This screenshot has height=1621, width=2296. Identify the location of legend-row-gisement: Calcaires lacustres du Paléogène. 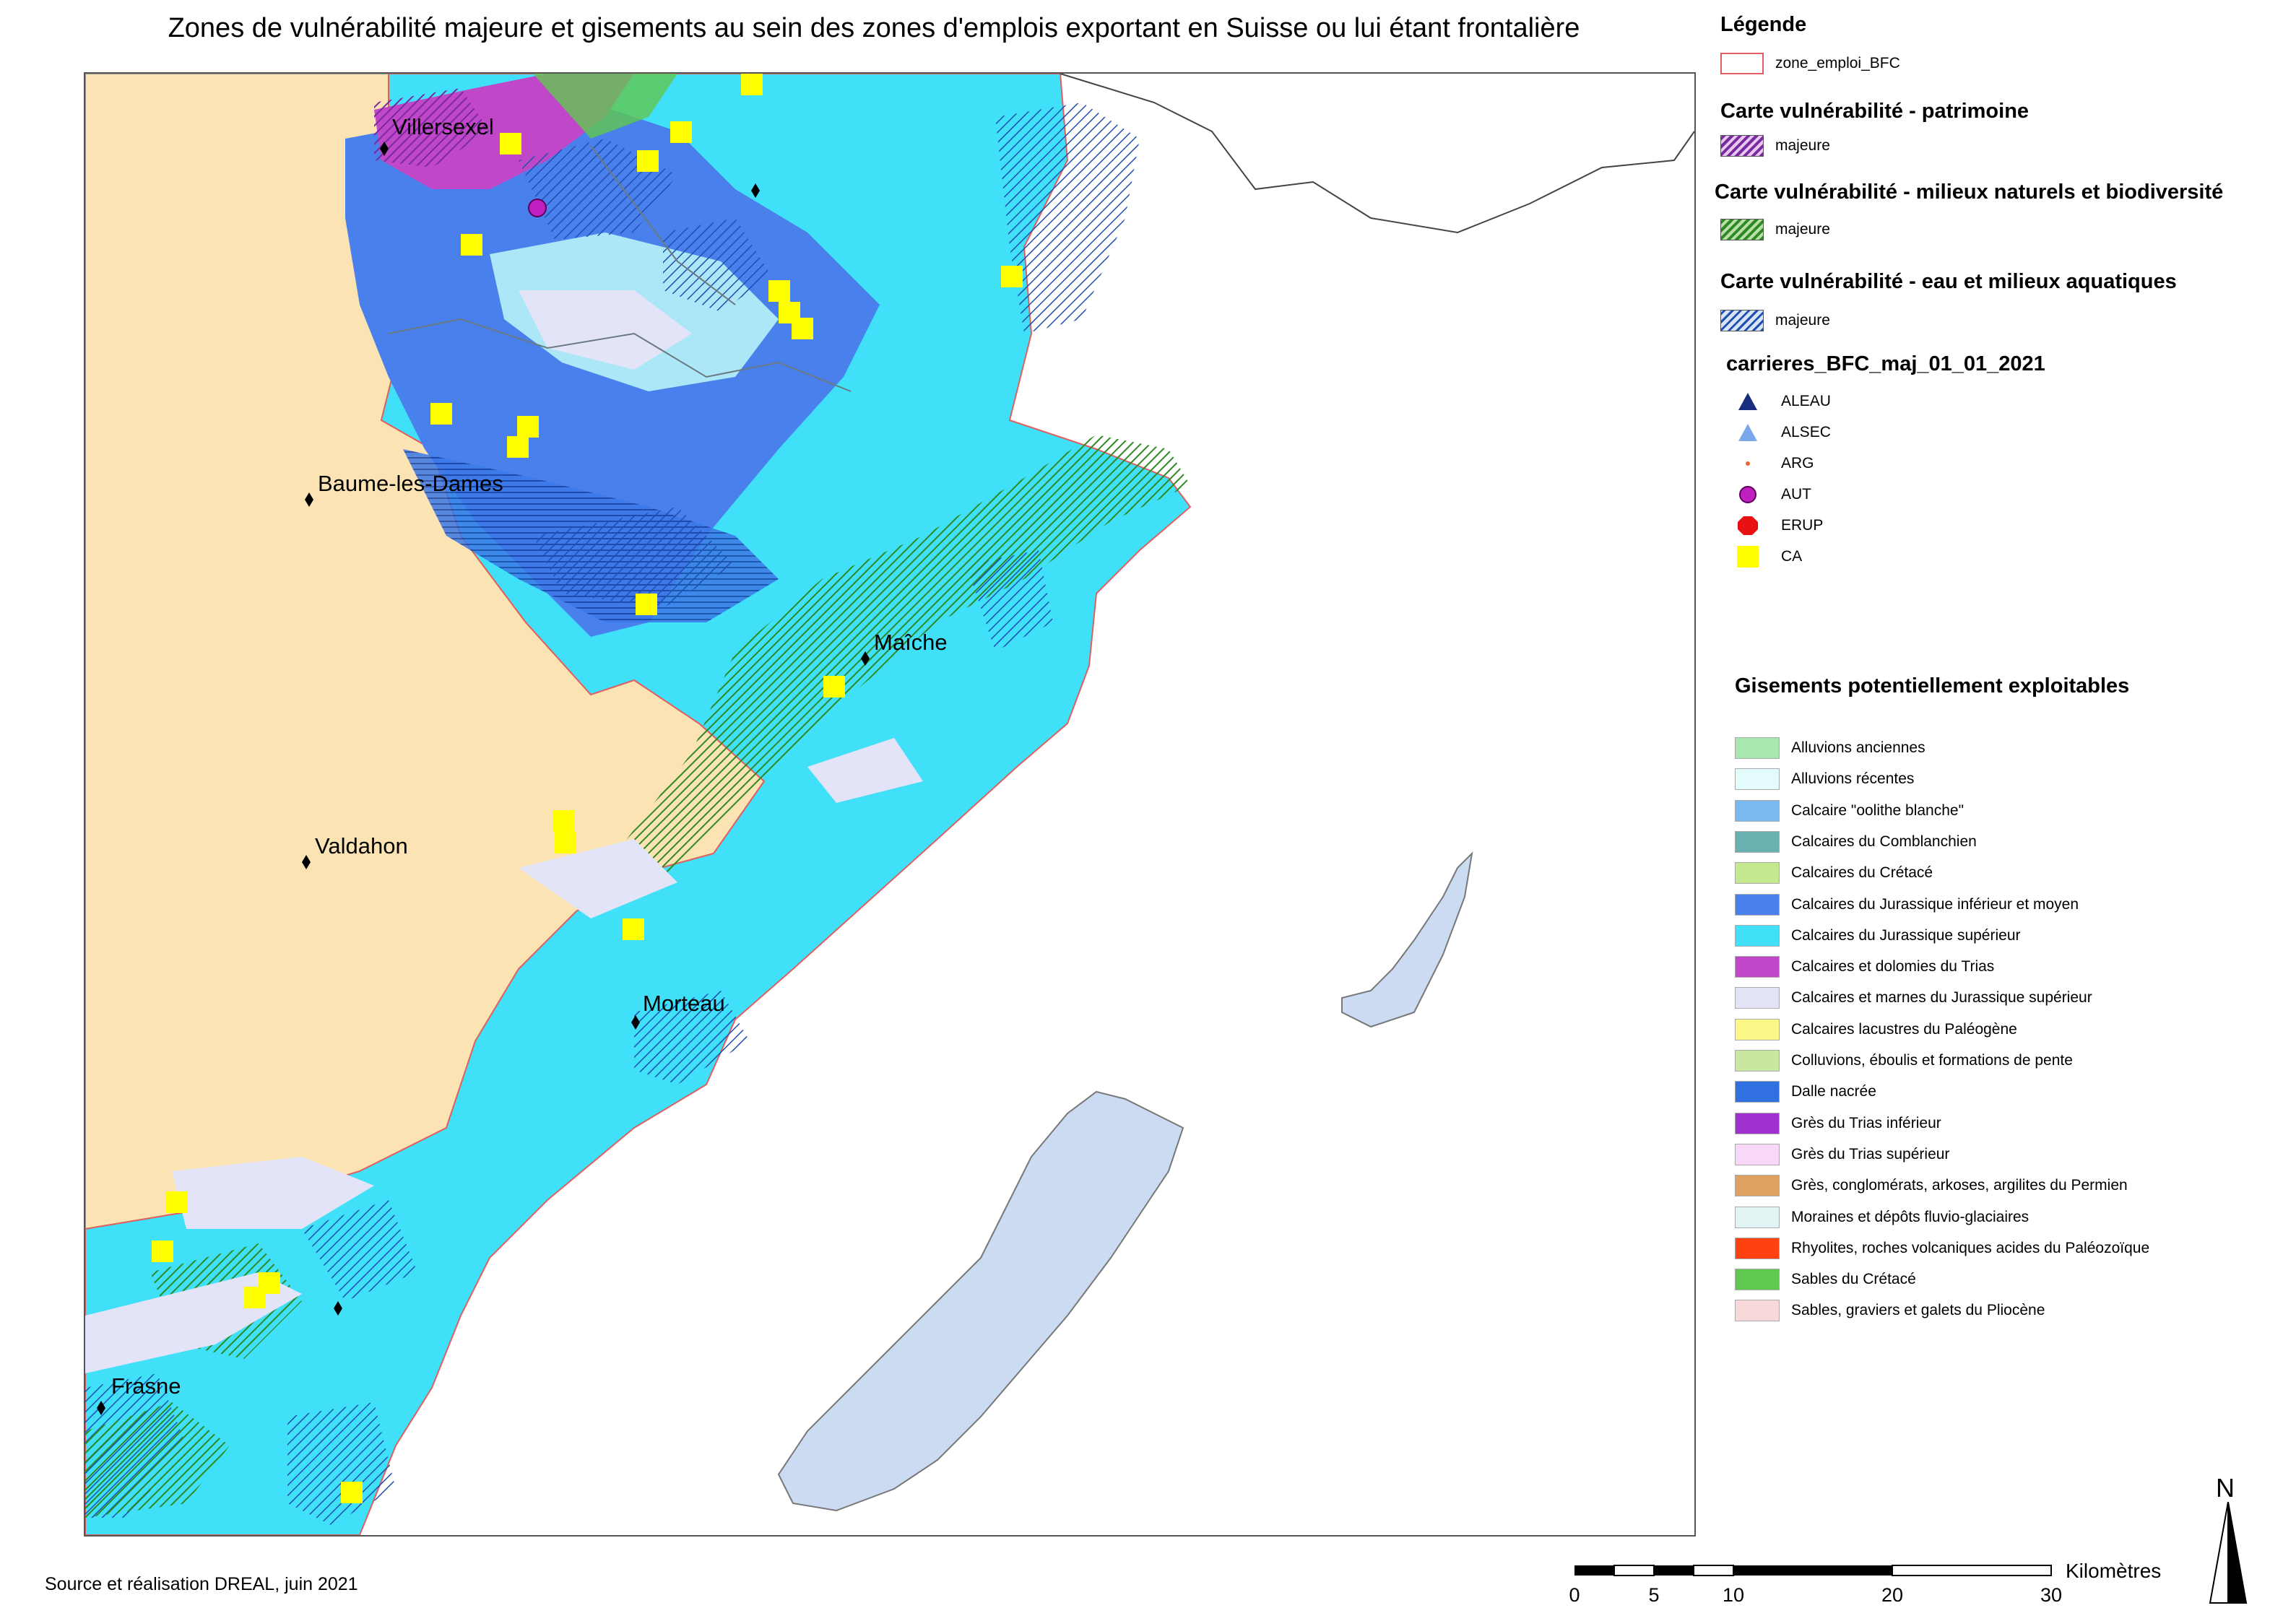
(1876, 1029).